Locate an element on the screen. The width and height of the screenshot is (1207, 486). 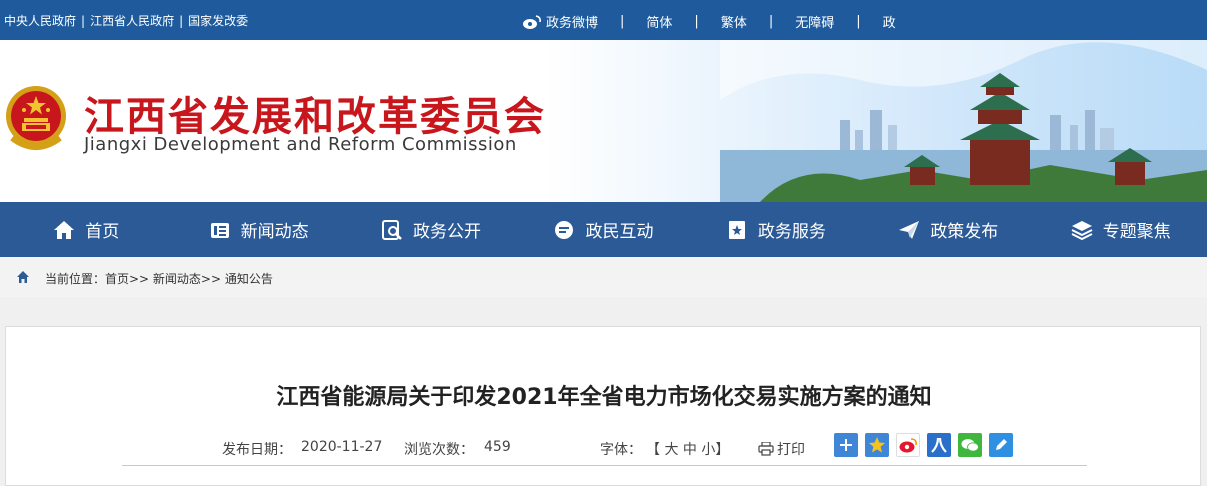
print-button: 打印 is located at coordinates (781, 449).